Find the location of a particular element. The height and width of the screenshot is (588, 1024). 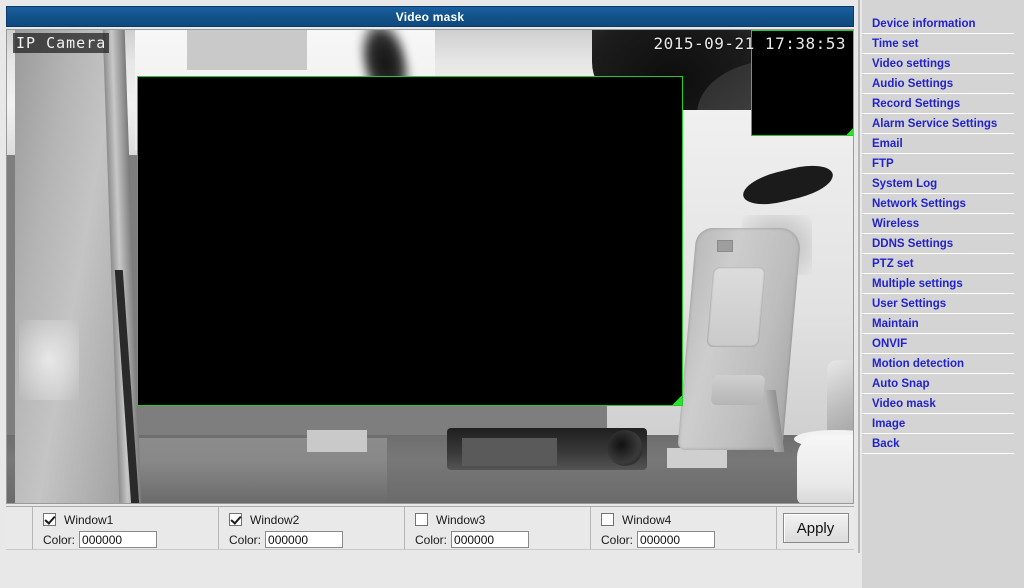

scene-grey-block is located at coordinates (247, 50).